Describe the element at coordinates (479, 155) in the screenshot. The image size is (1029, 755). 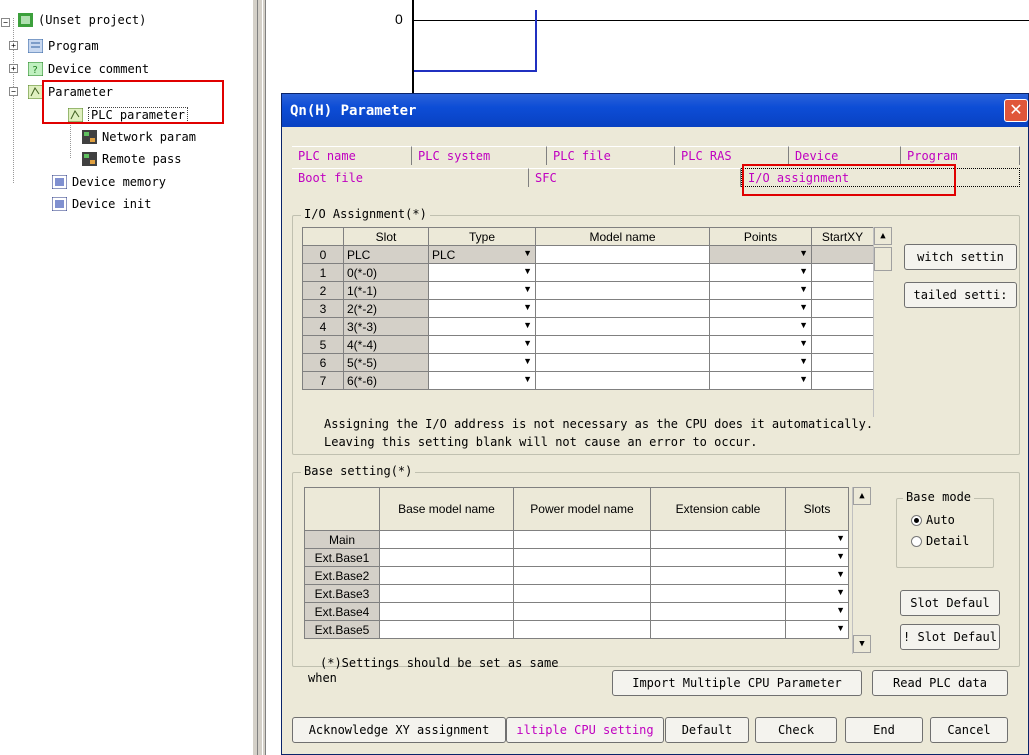
I see `tab-plc-system: PLC system` at that location.